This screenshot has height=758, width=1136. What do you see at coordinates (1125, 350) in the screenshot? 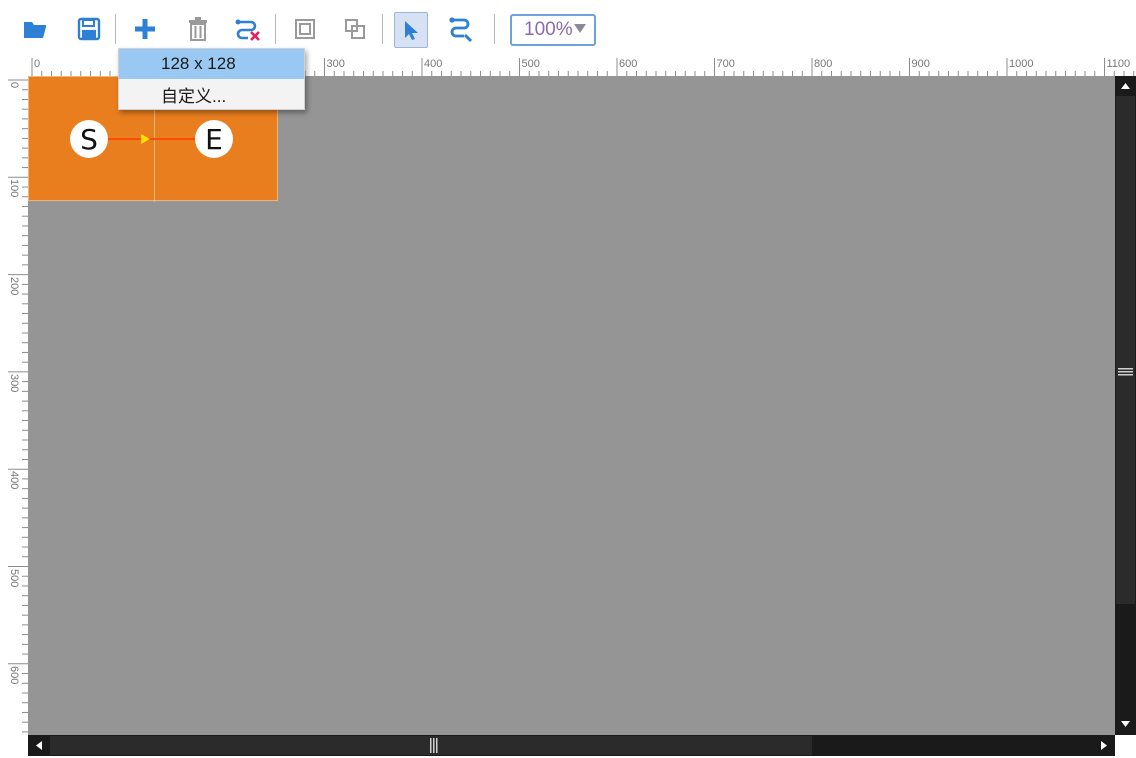
I see `vscroll-thumb` at bounding box center [1125, 350].